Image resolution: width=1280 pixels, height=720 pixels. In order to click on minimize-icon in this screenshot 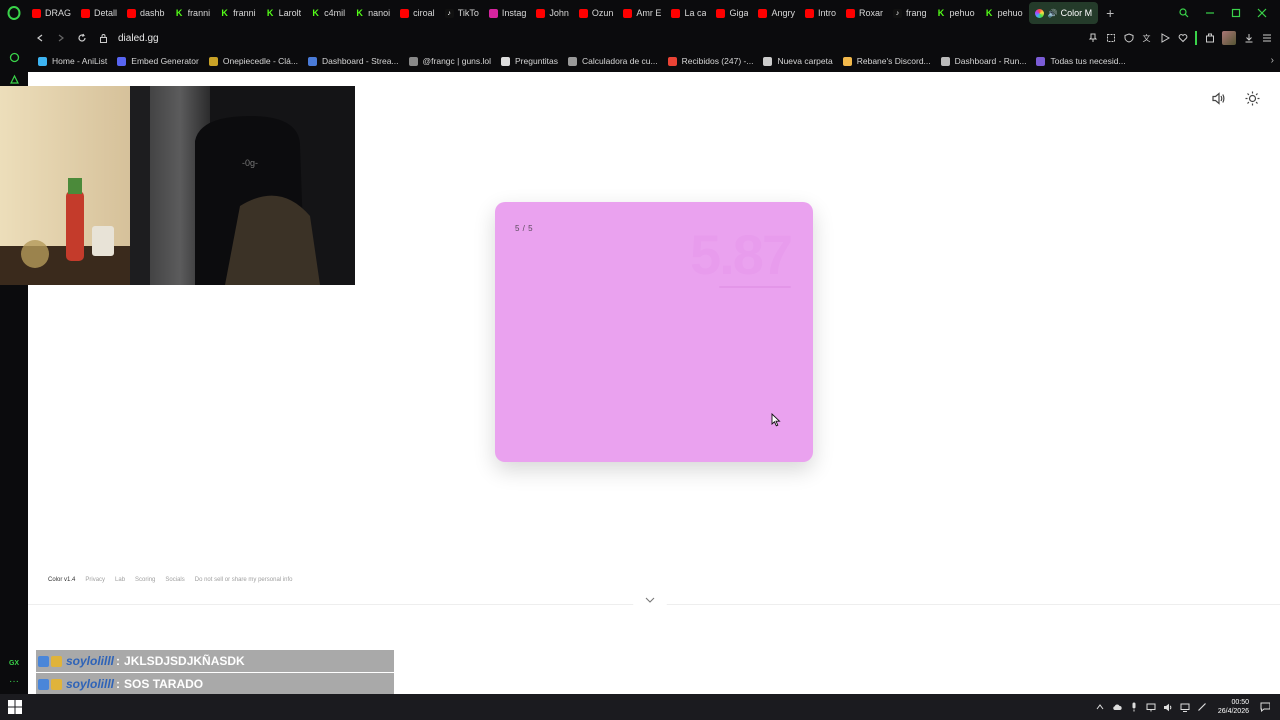, I will do `click(1210, 13)`.